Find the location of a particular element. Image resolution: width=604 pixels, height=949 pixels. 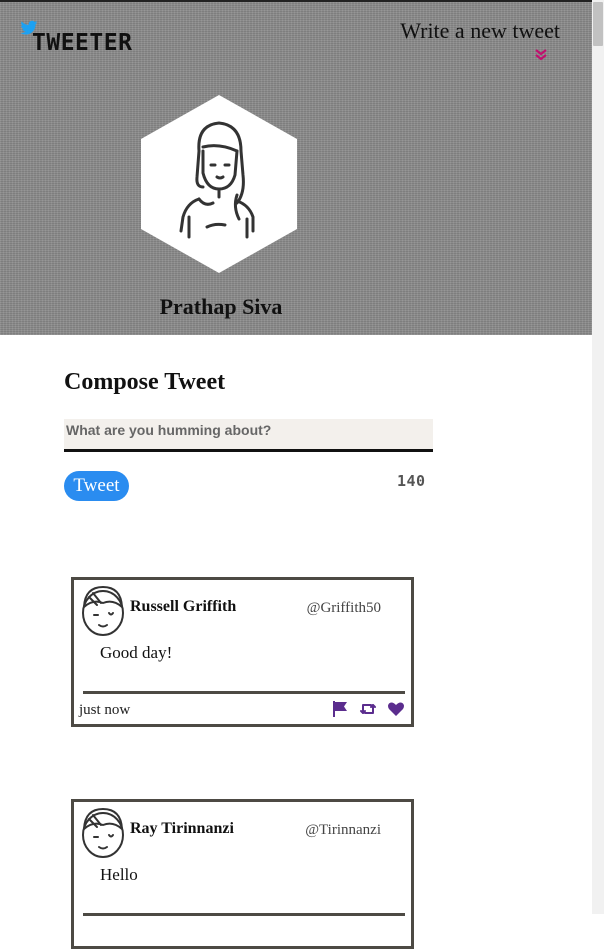

scrollbar-thumb is located at coordinates (598, 24).